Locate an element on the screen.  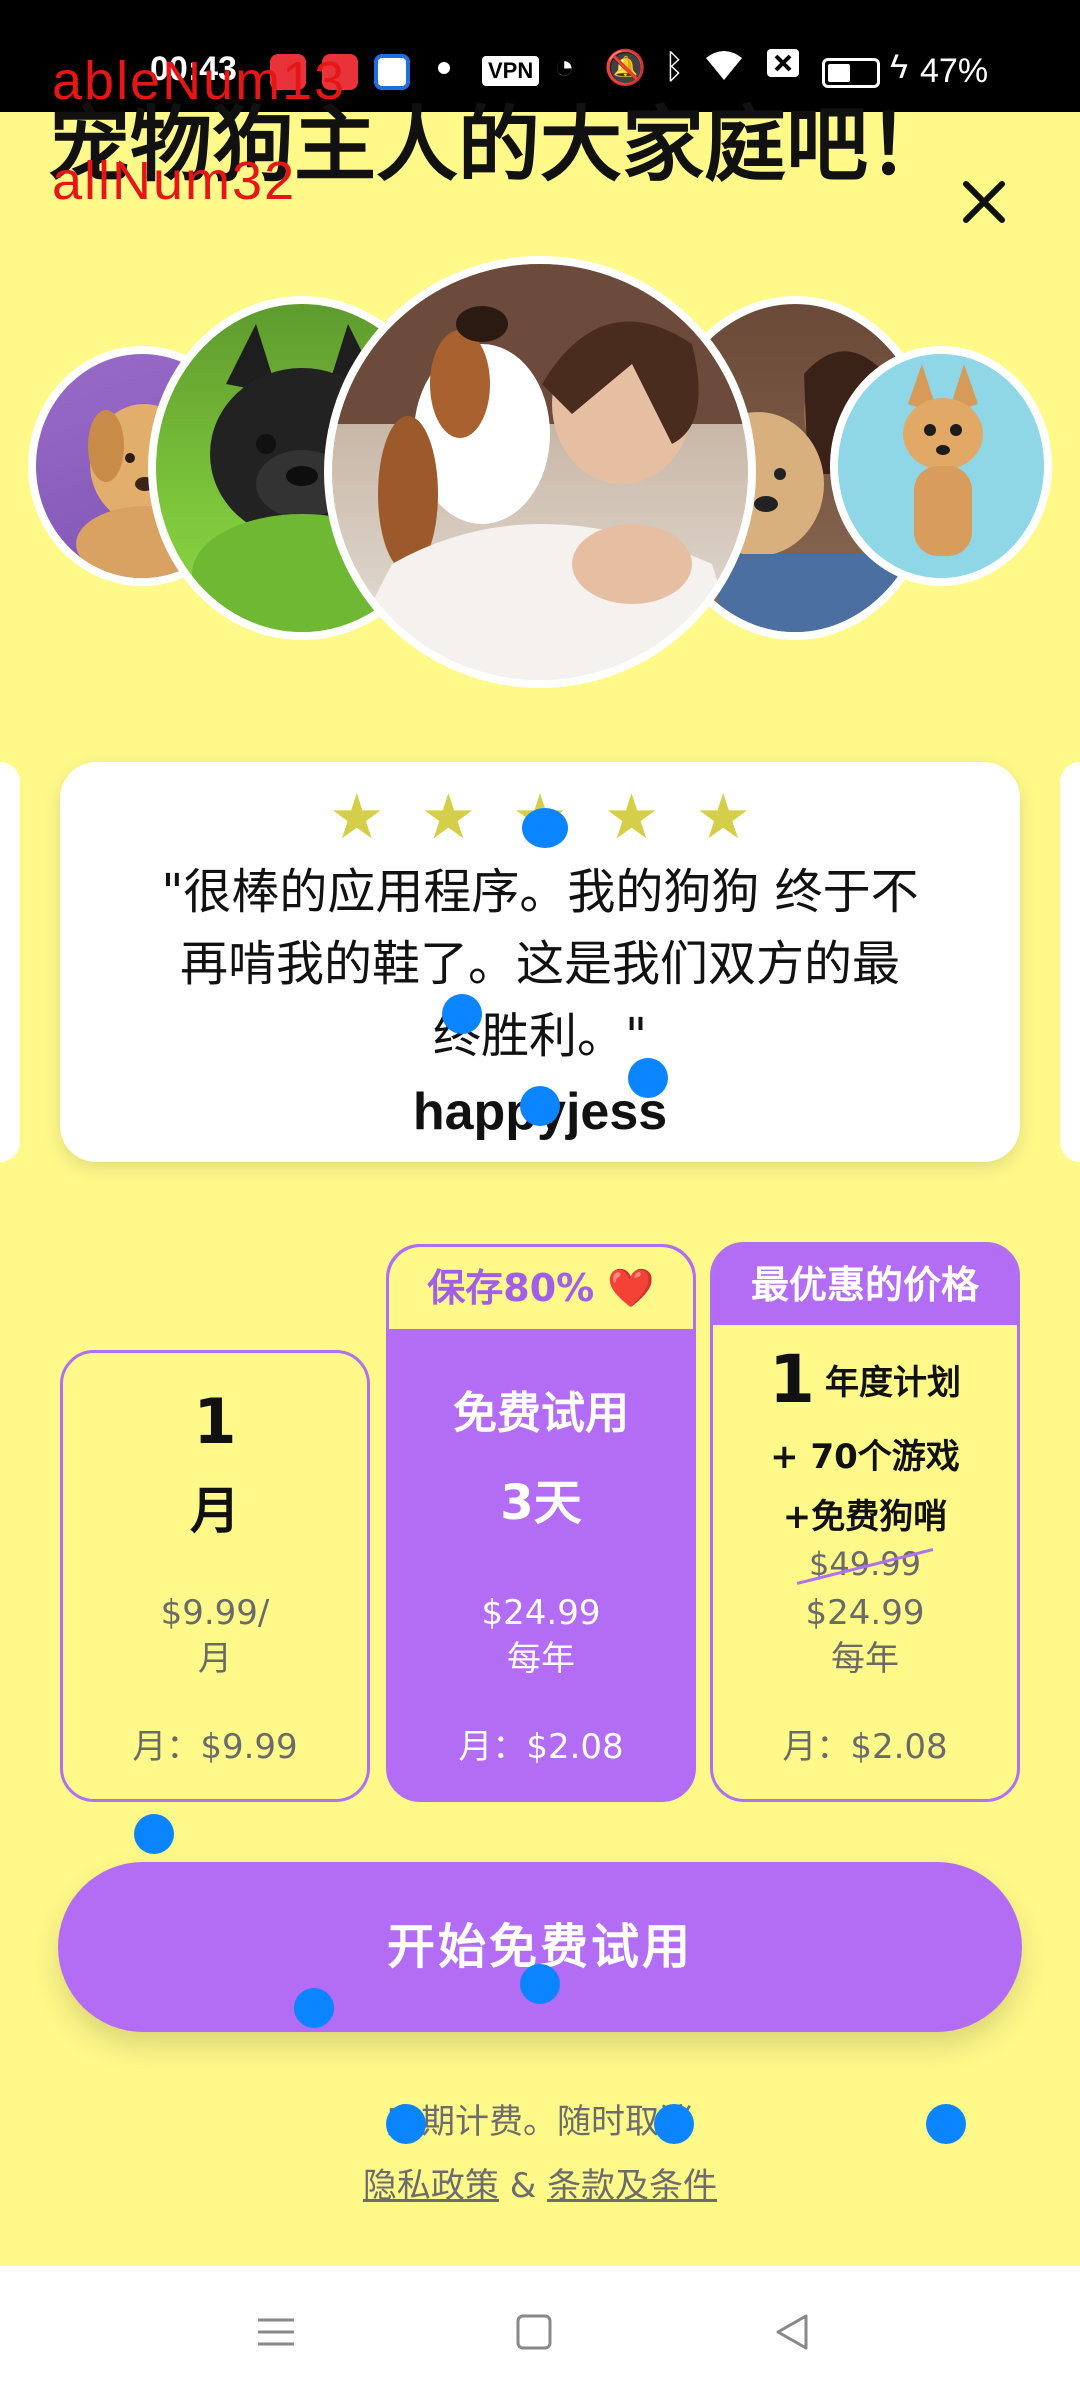
plan-annual-title: 1 年度计划 is located at coordinates (865, 1379).